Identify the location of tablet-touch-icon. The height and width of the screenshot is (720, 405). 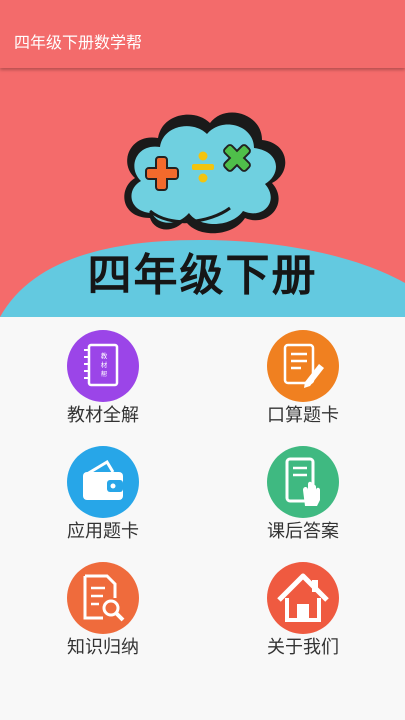
(303, 482).